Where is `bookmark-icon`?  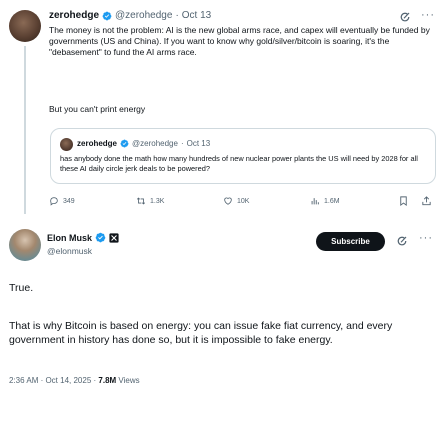
bookmark-icon is located at coordinates (403, 201).